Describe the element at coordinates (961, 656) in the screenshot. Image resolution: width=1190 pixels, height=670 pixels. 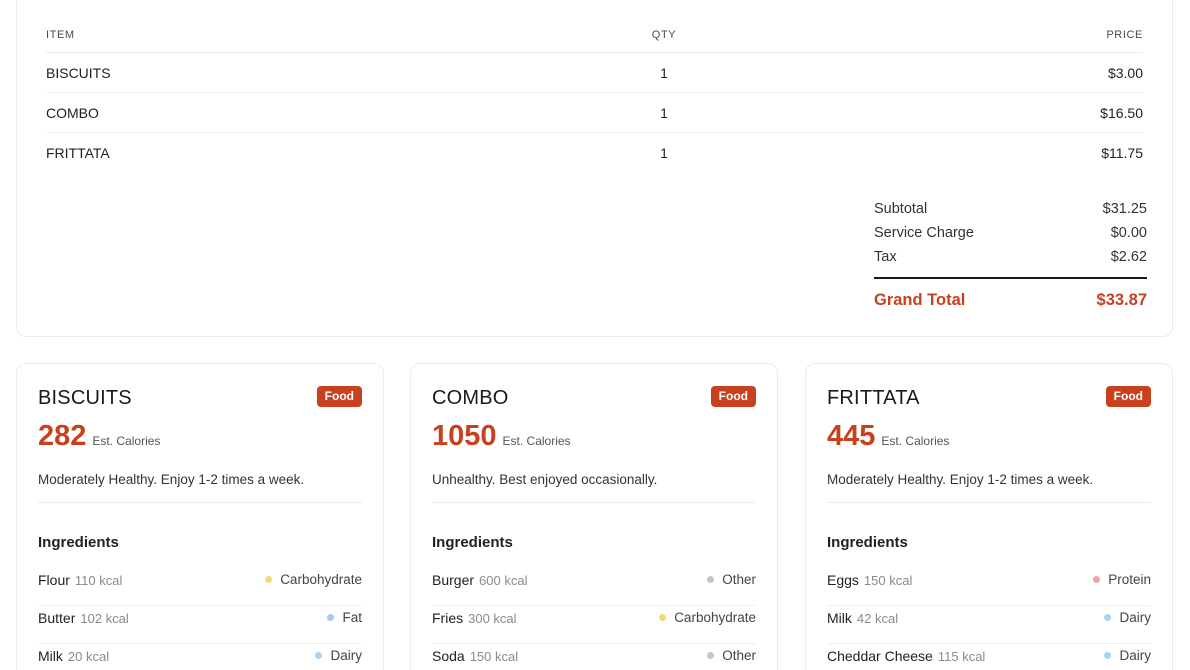
I see `ingredient-kcal: 115 kcal` at that location.